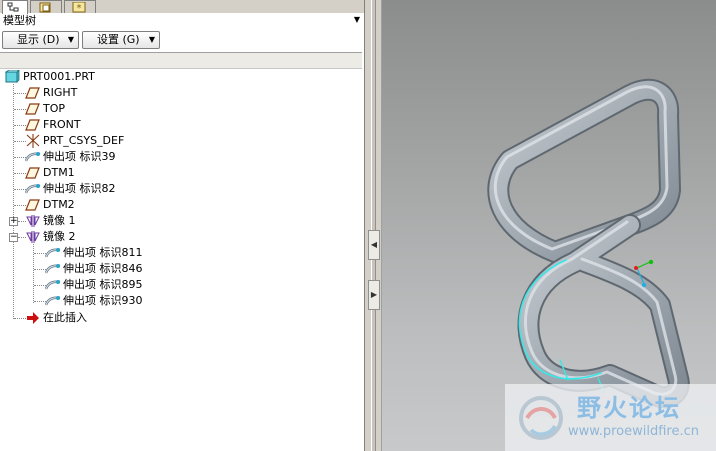 The image size is (716, 451). Describe the element at coordinates (103, 284) in the screenshot. I see `tree-item-label: 伸出项 标识895` at that location.